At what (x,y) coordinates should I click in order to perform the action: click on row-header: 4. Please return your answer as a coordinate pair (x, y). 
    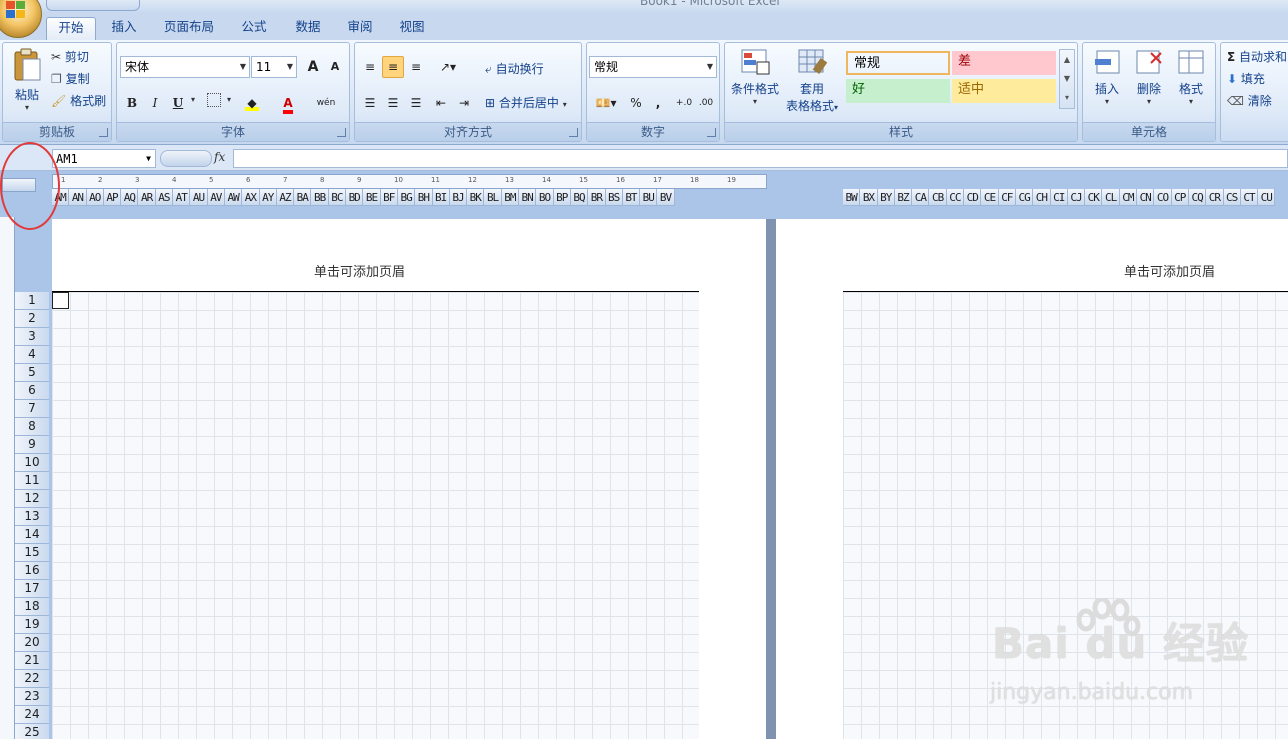
    Looking at the image, I should click on (32, 355).